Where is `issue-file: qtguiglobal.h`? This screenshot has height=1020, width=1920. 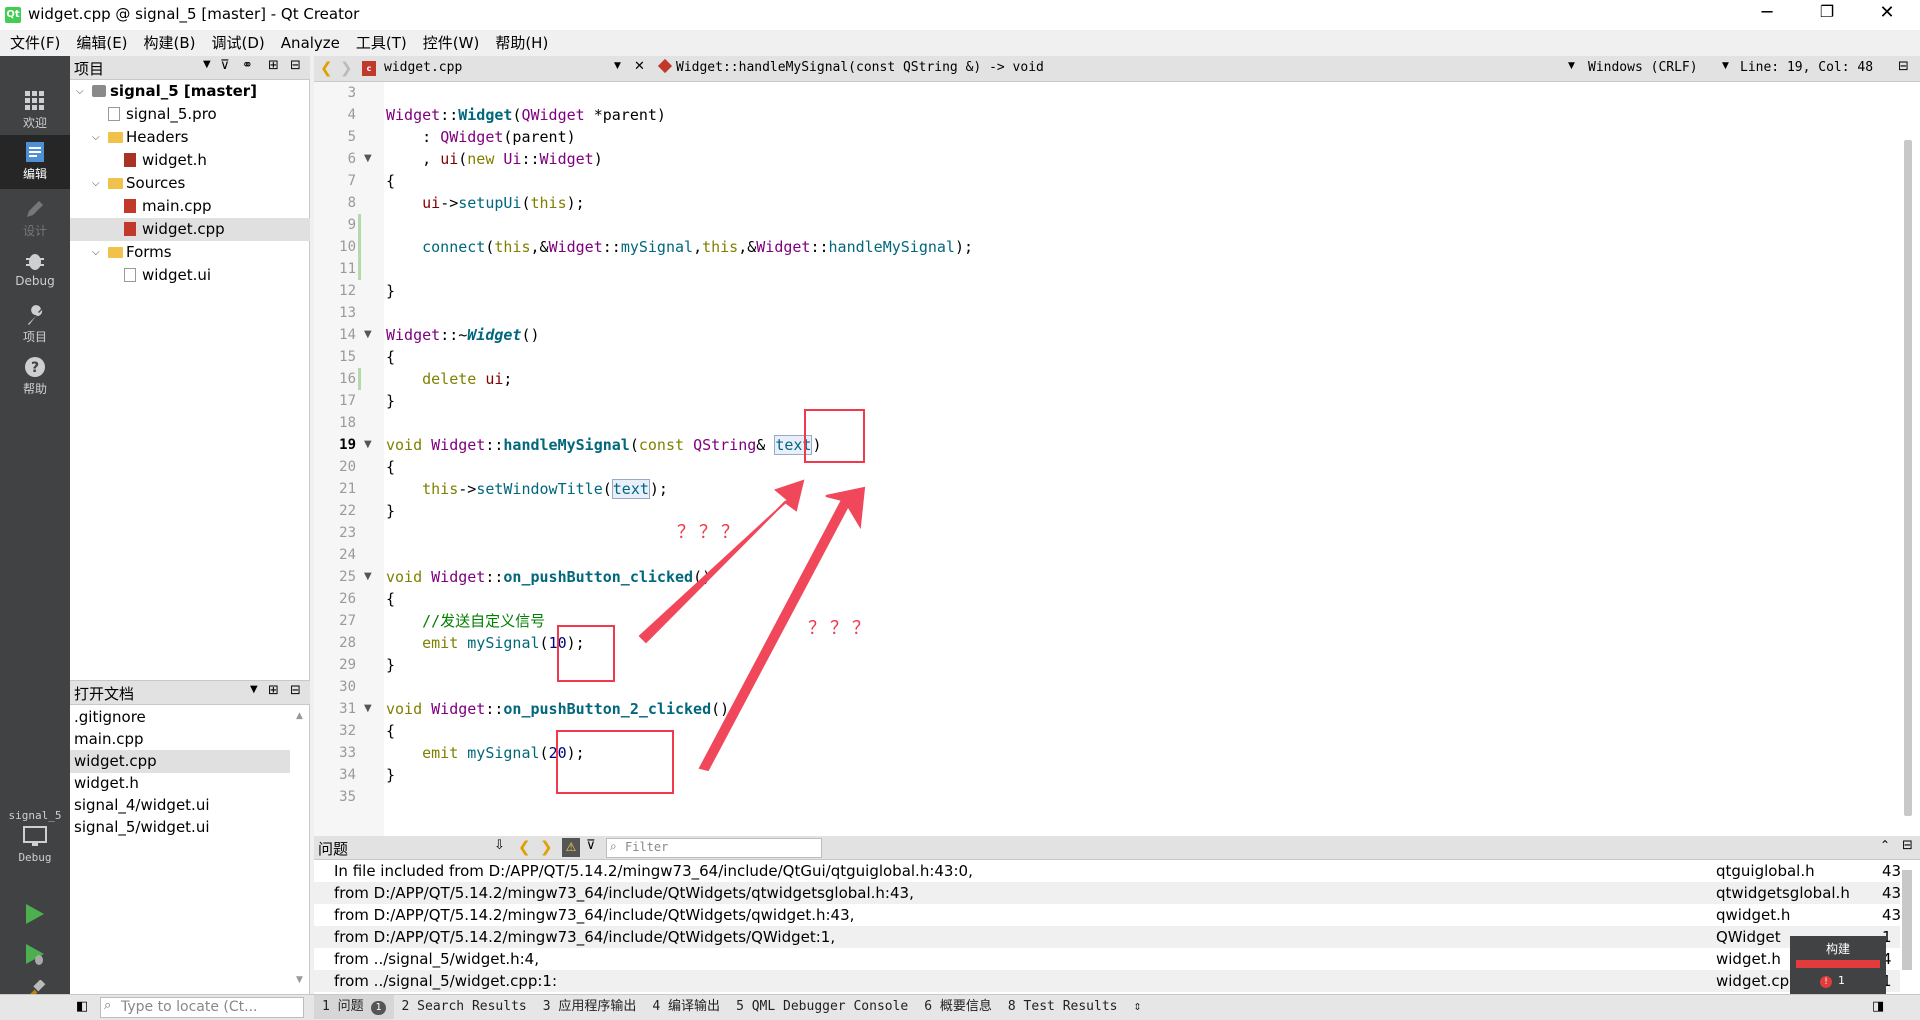
issue-file: qtguiglobal.h is located at coordinates (1765, 871).